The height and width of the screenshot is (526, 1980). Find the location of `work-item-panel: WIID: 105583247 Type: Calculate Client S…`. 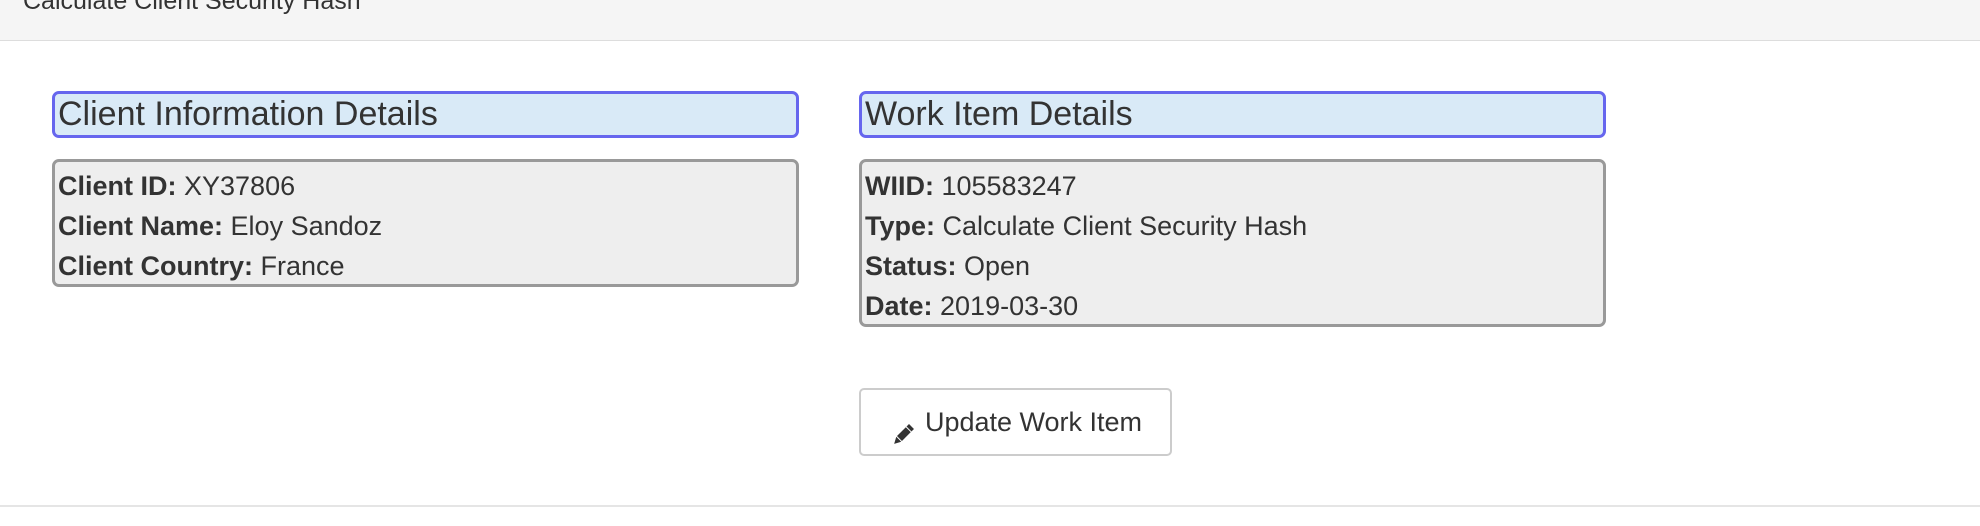

work-item-panel: WIID: 105583247 Type: Calculate Client S… is located at coordinates (1232, 243).